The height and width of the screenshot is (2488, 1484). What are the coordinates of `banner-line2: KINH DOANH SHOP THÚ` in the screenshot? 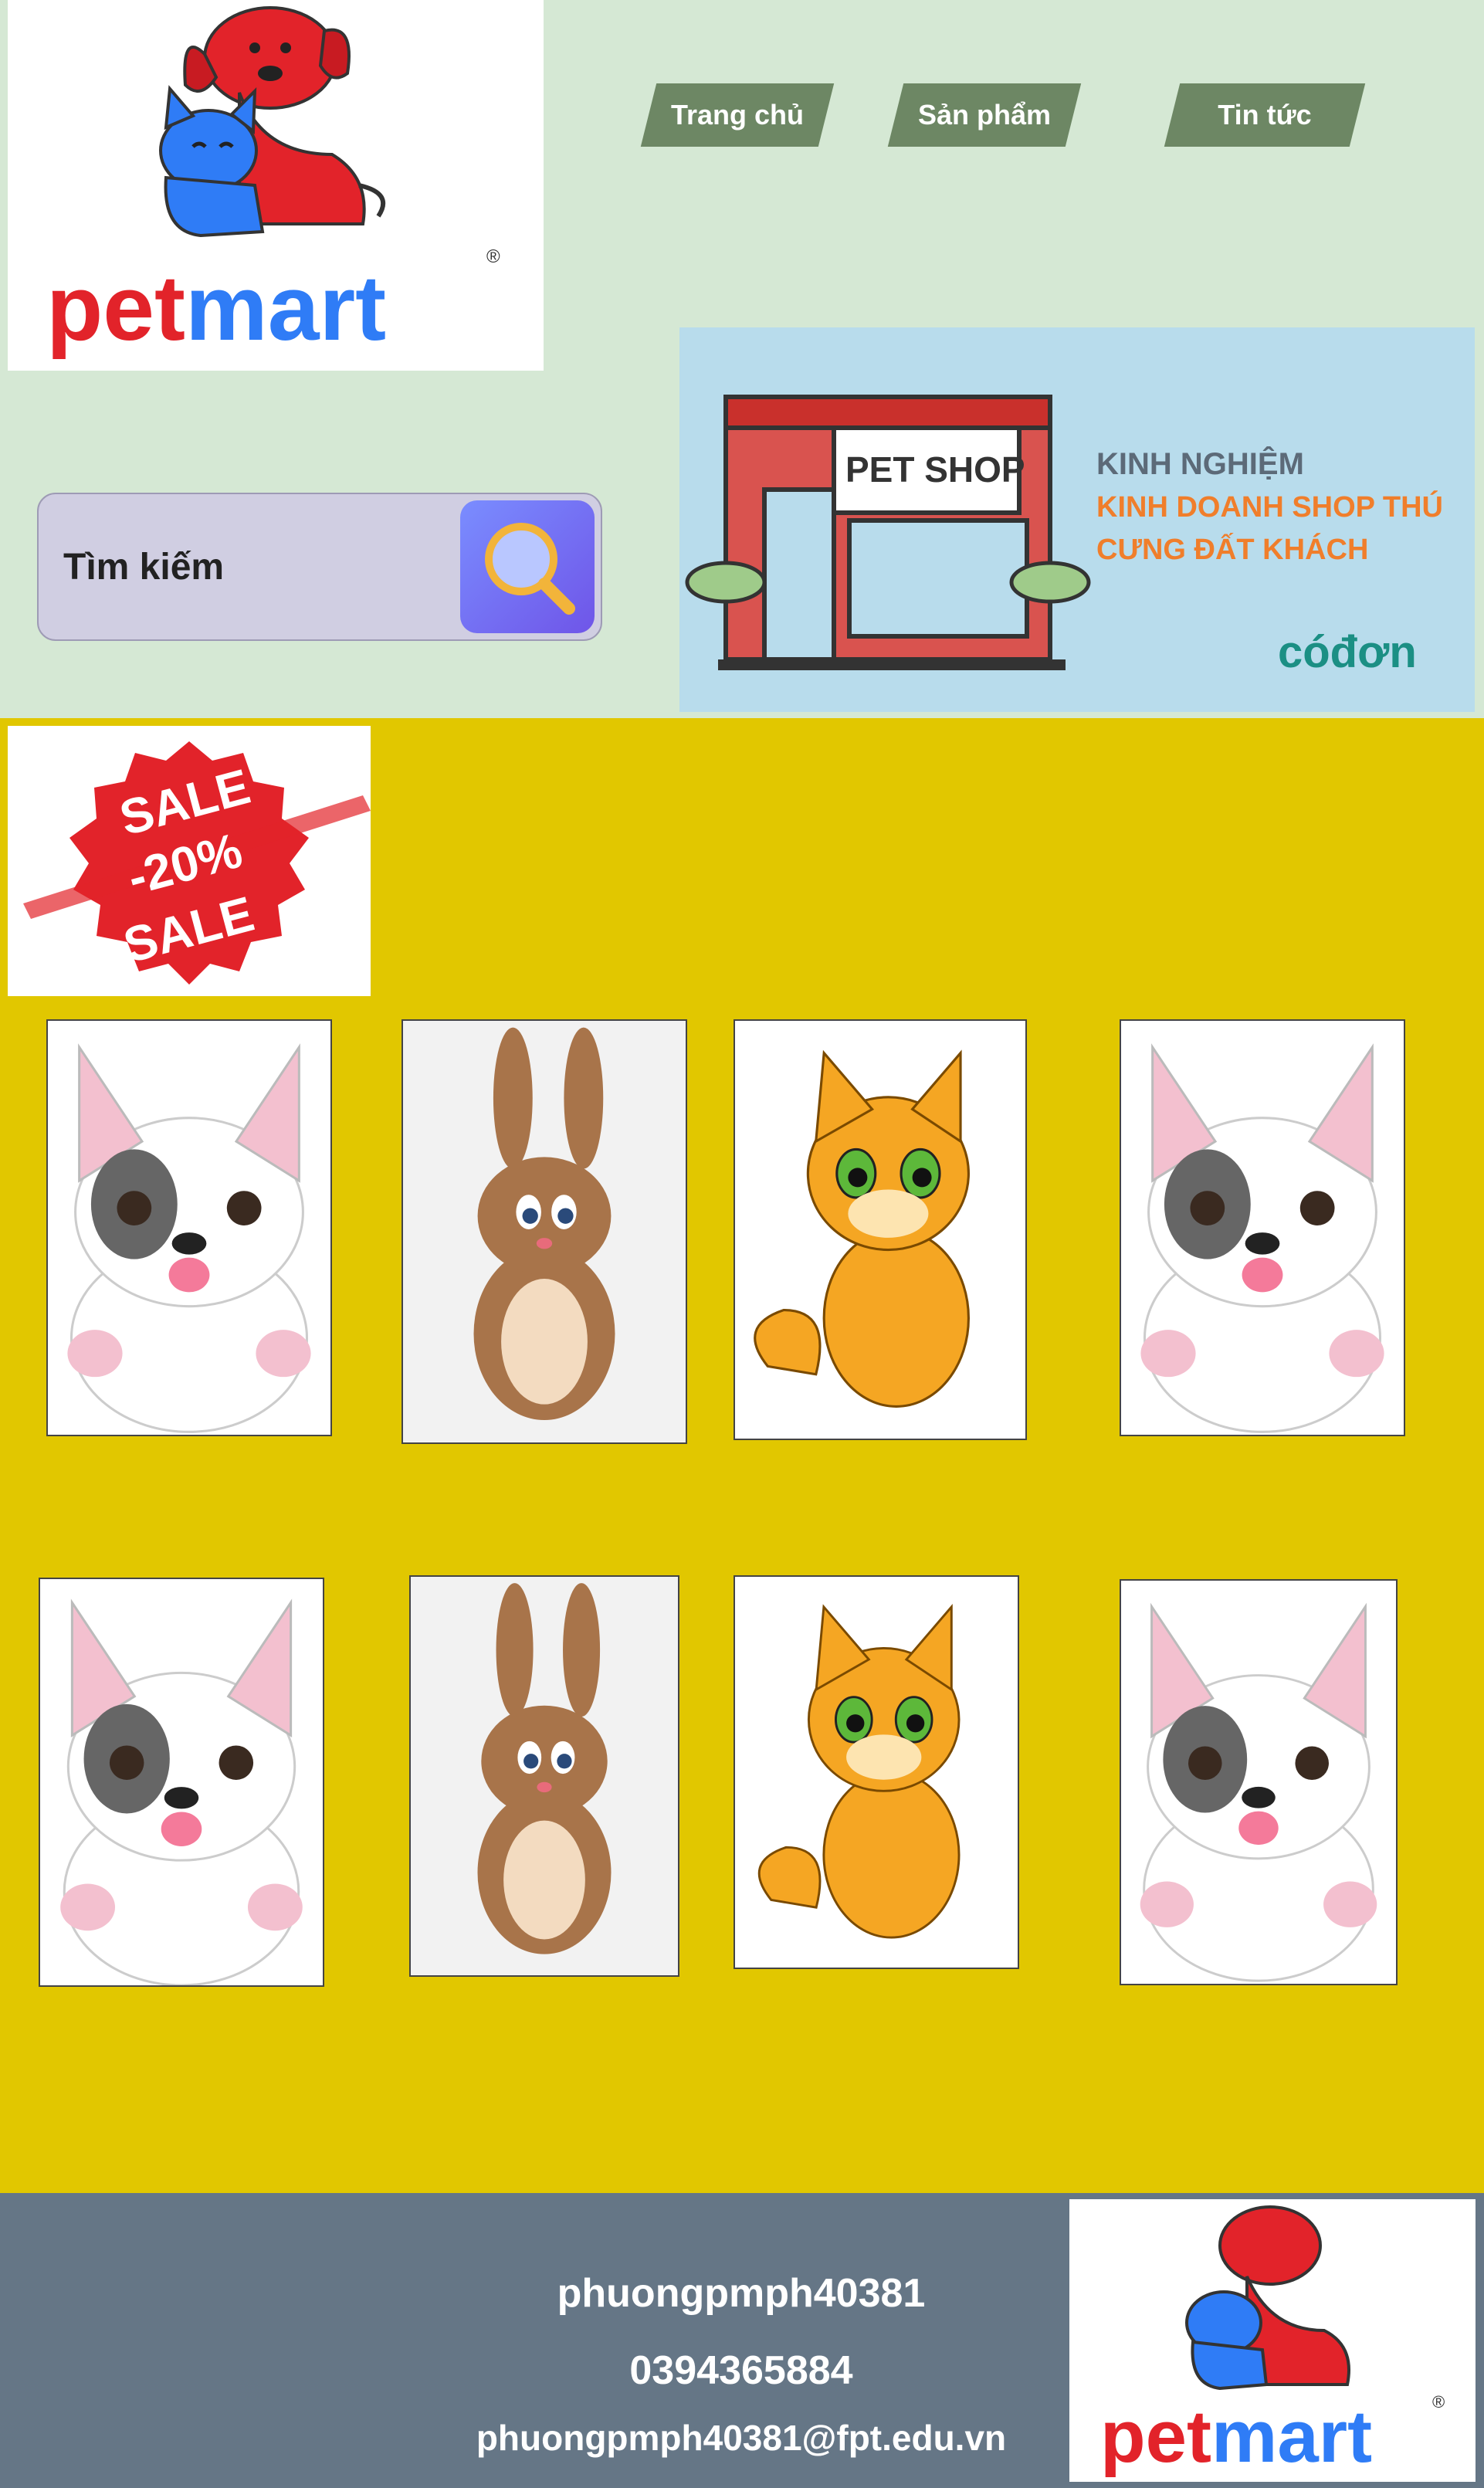 It's located at (1269, 507).